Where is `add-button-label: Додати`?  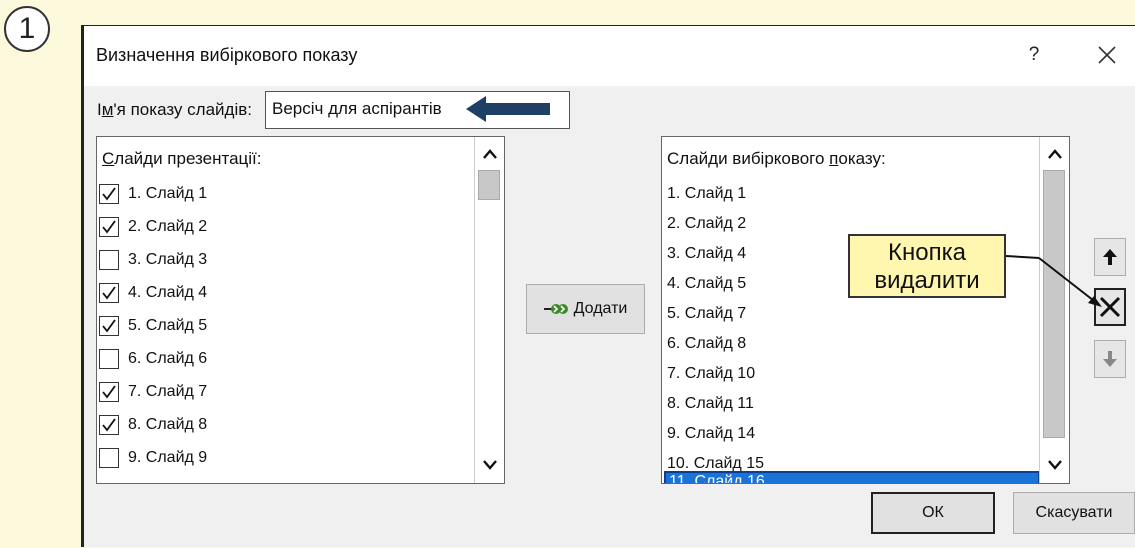 add-button-label: Додати is located at coordinates (601, 309).